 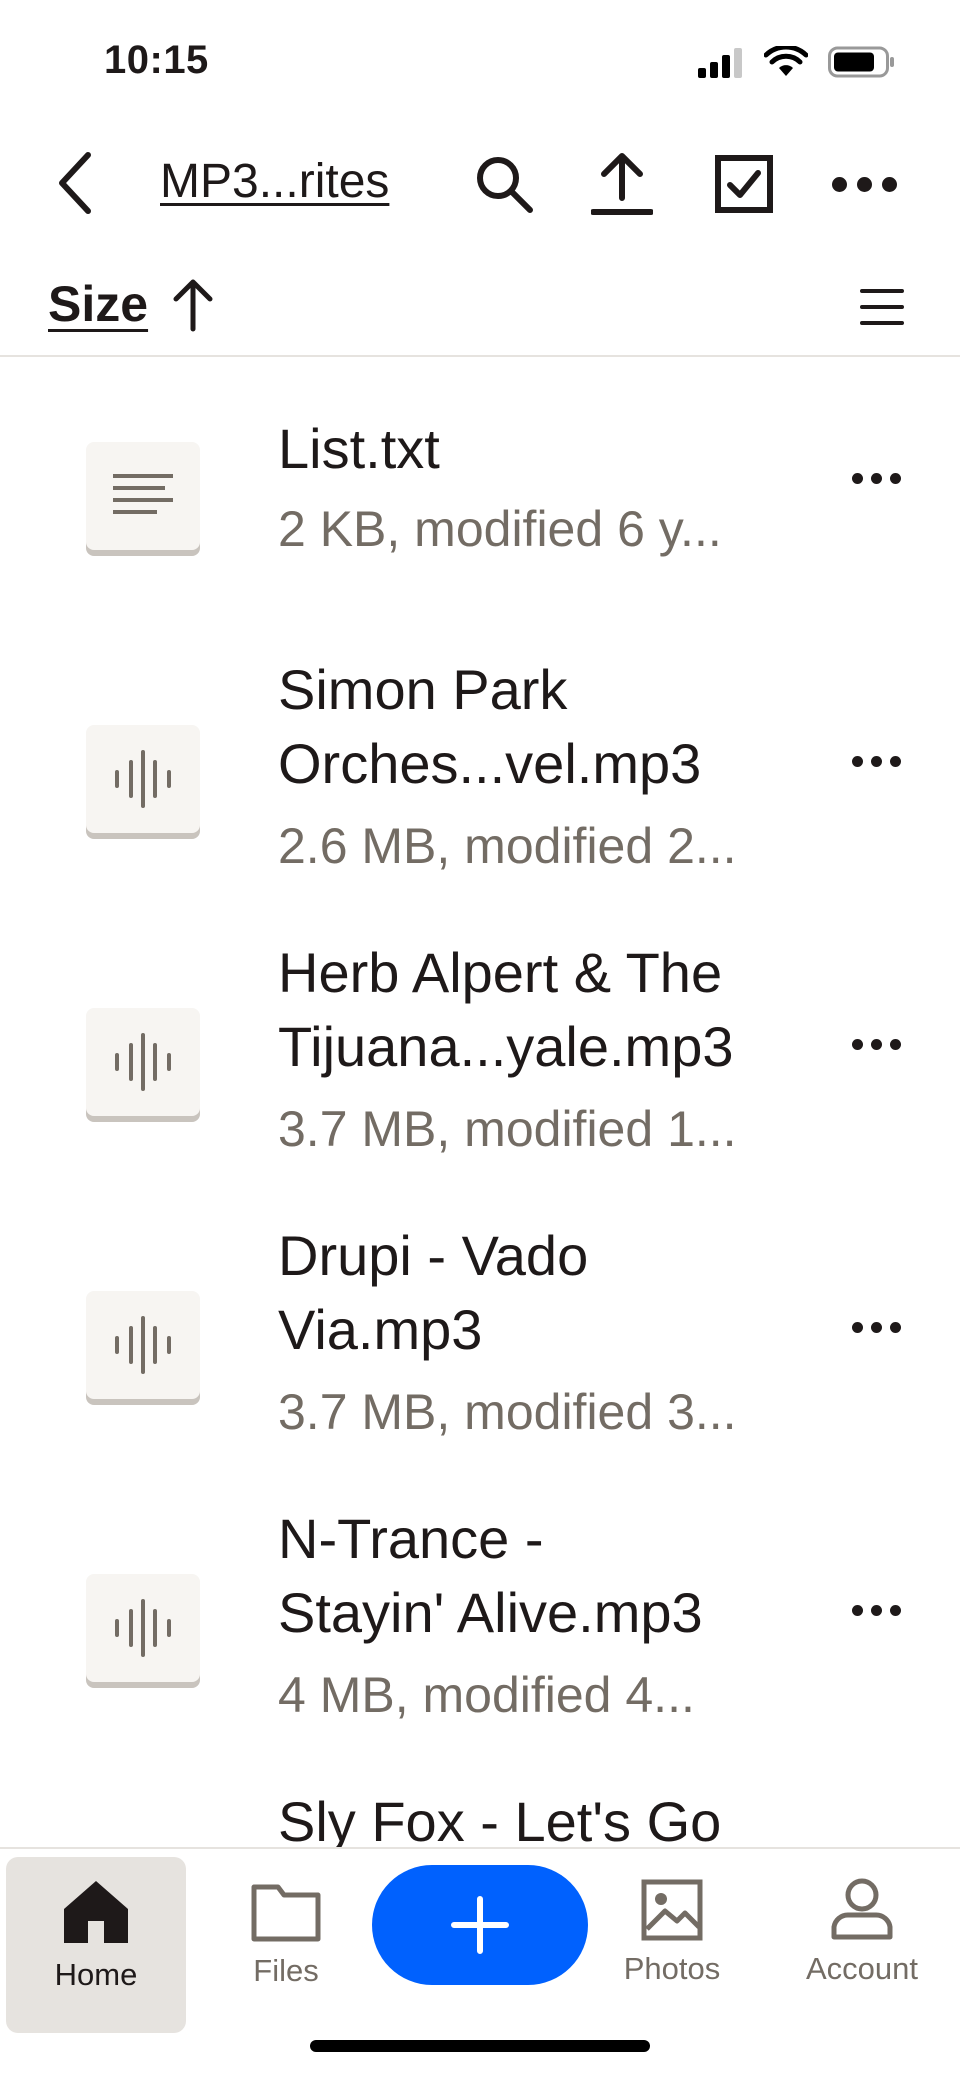 What do you see at coordinates (720, 63) in the screenshot?
I see `signal-icon` at bounding box center [720, 63].